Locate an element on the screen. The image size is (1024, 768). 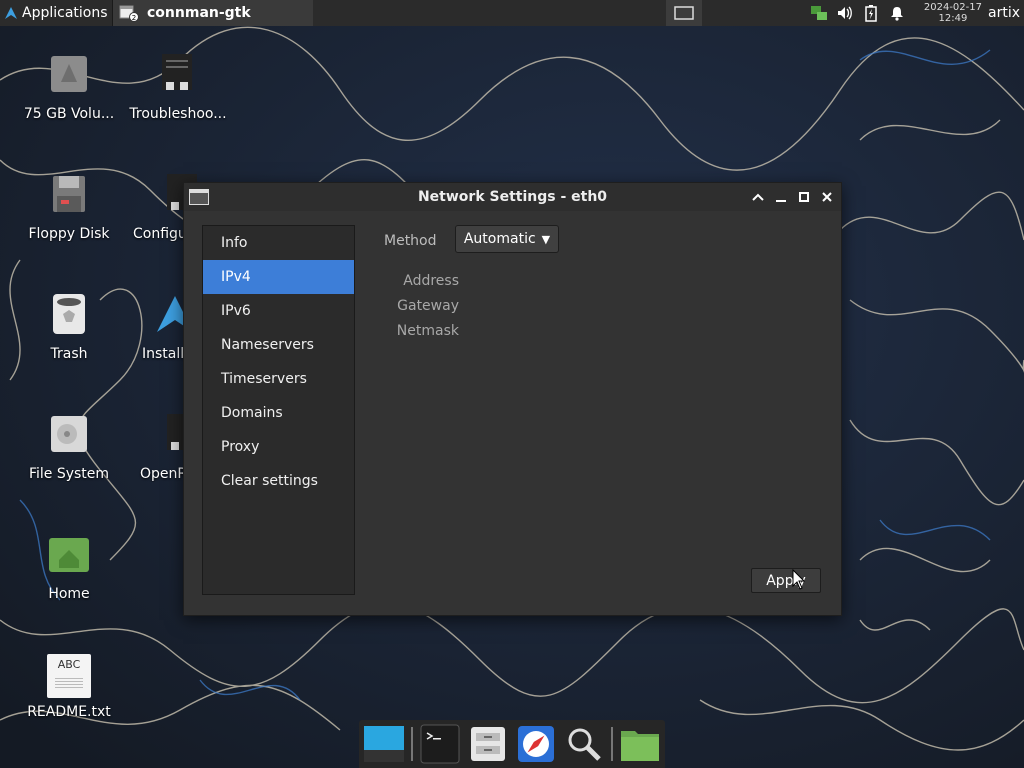
apply-button: Apply is located at coordinates (786, 580).